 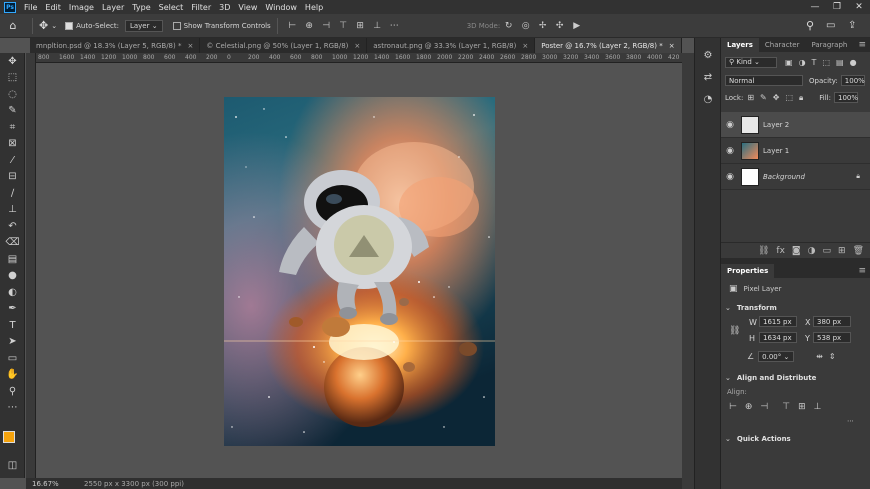 I want to click on close-window-icon: ✕, so click(x=859, y=7).